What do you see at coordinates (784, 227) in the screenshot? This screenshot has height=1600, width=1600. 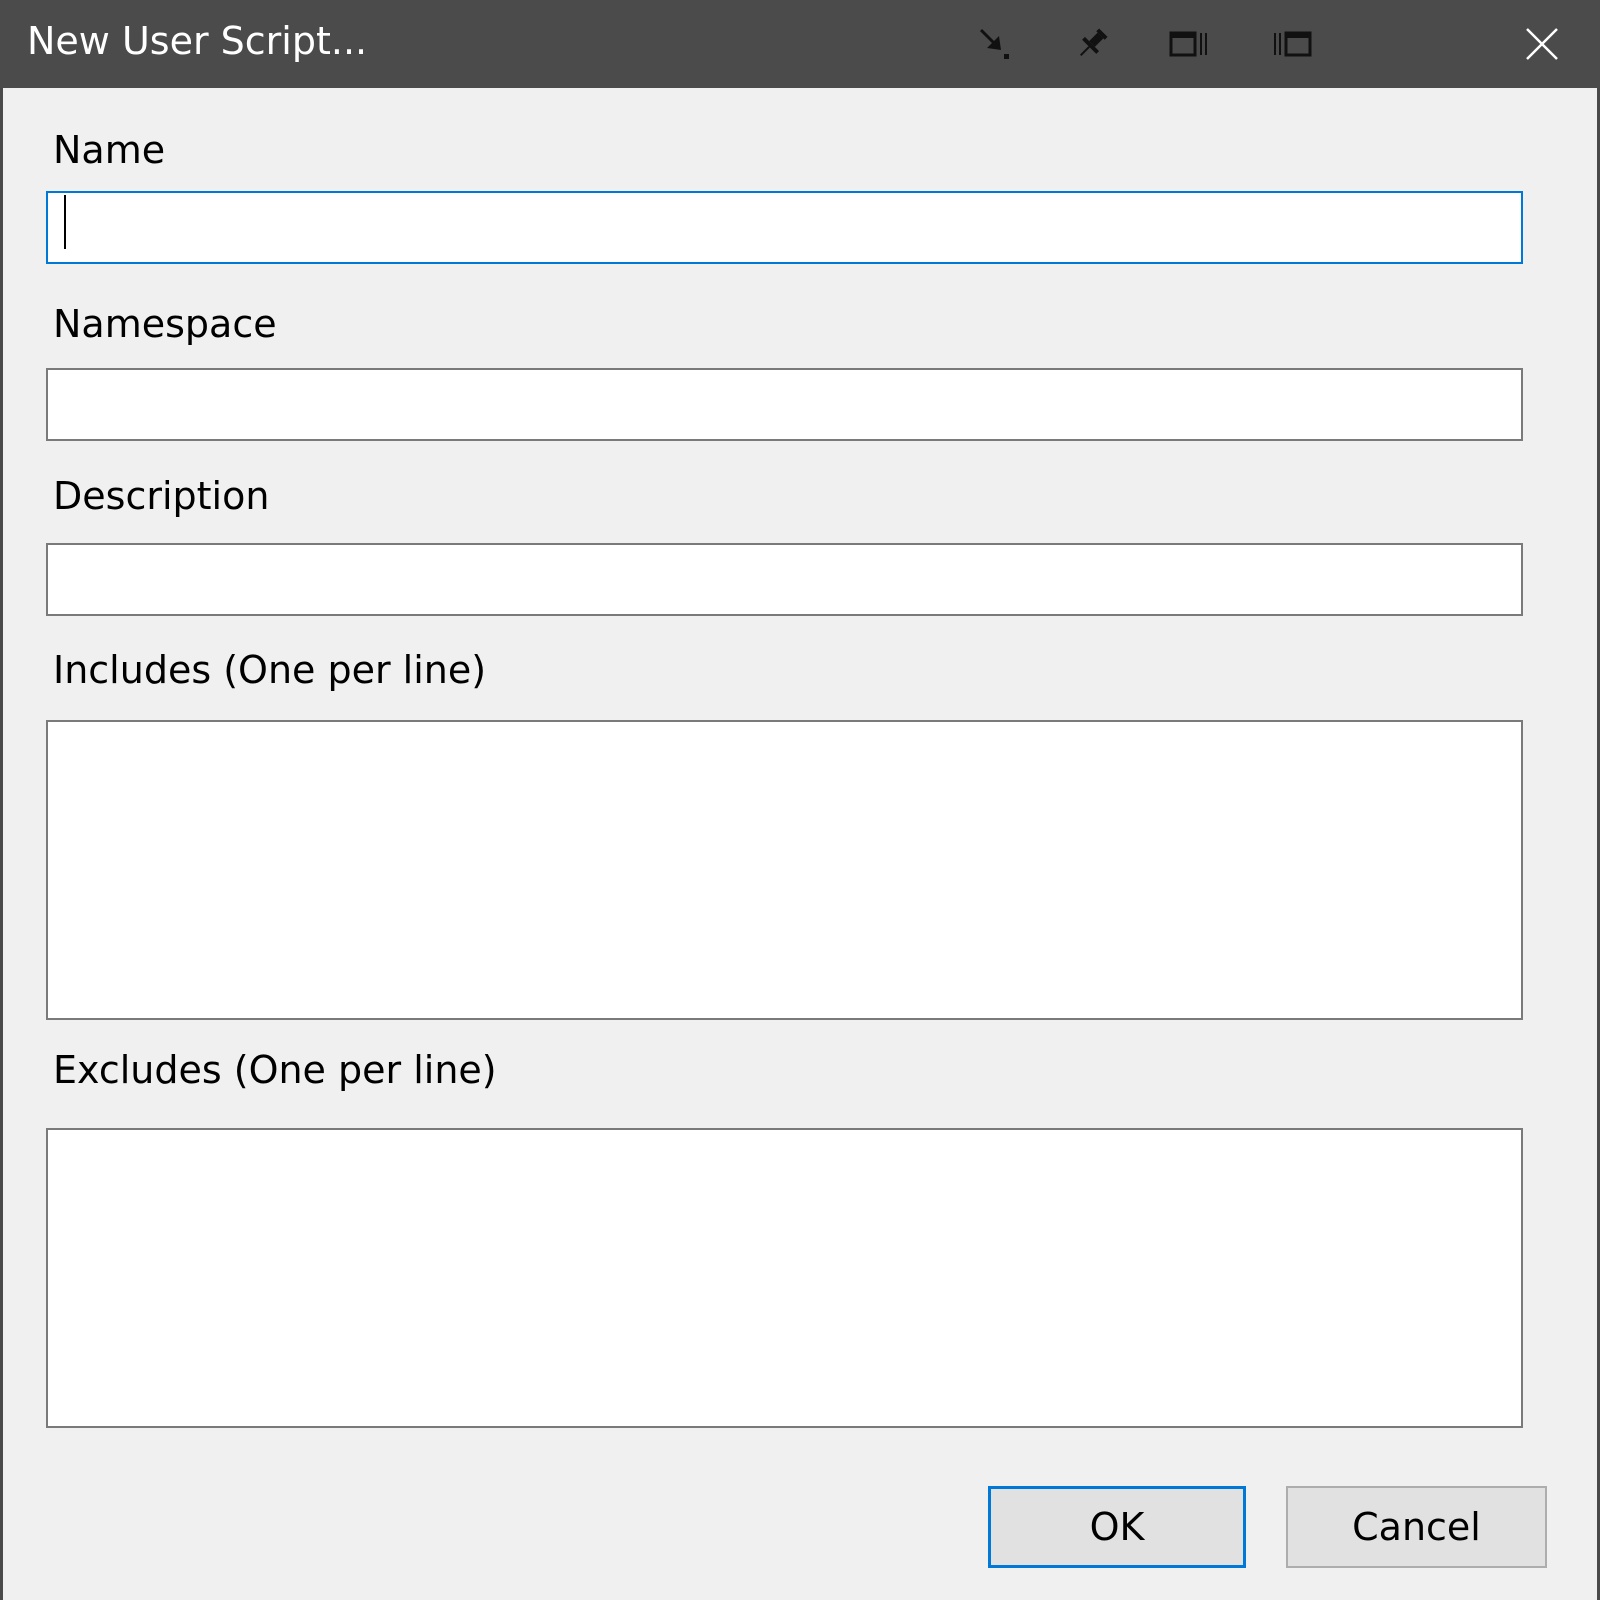 I see `name-input` at bounding box center [784, 227].